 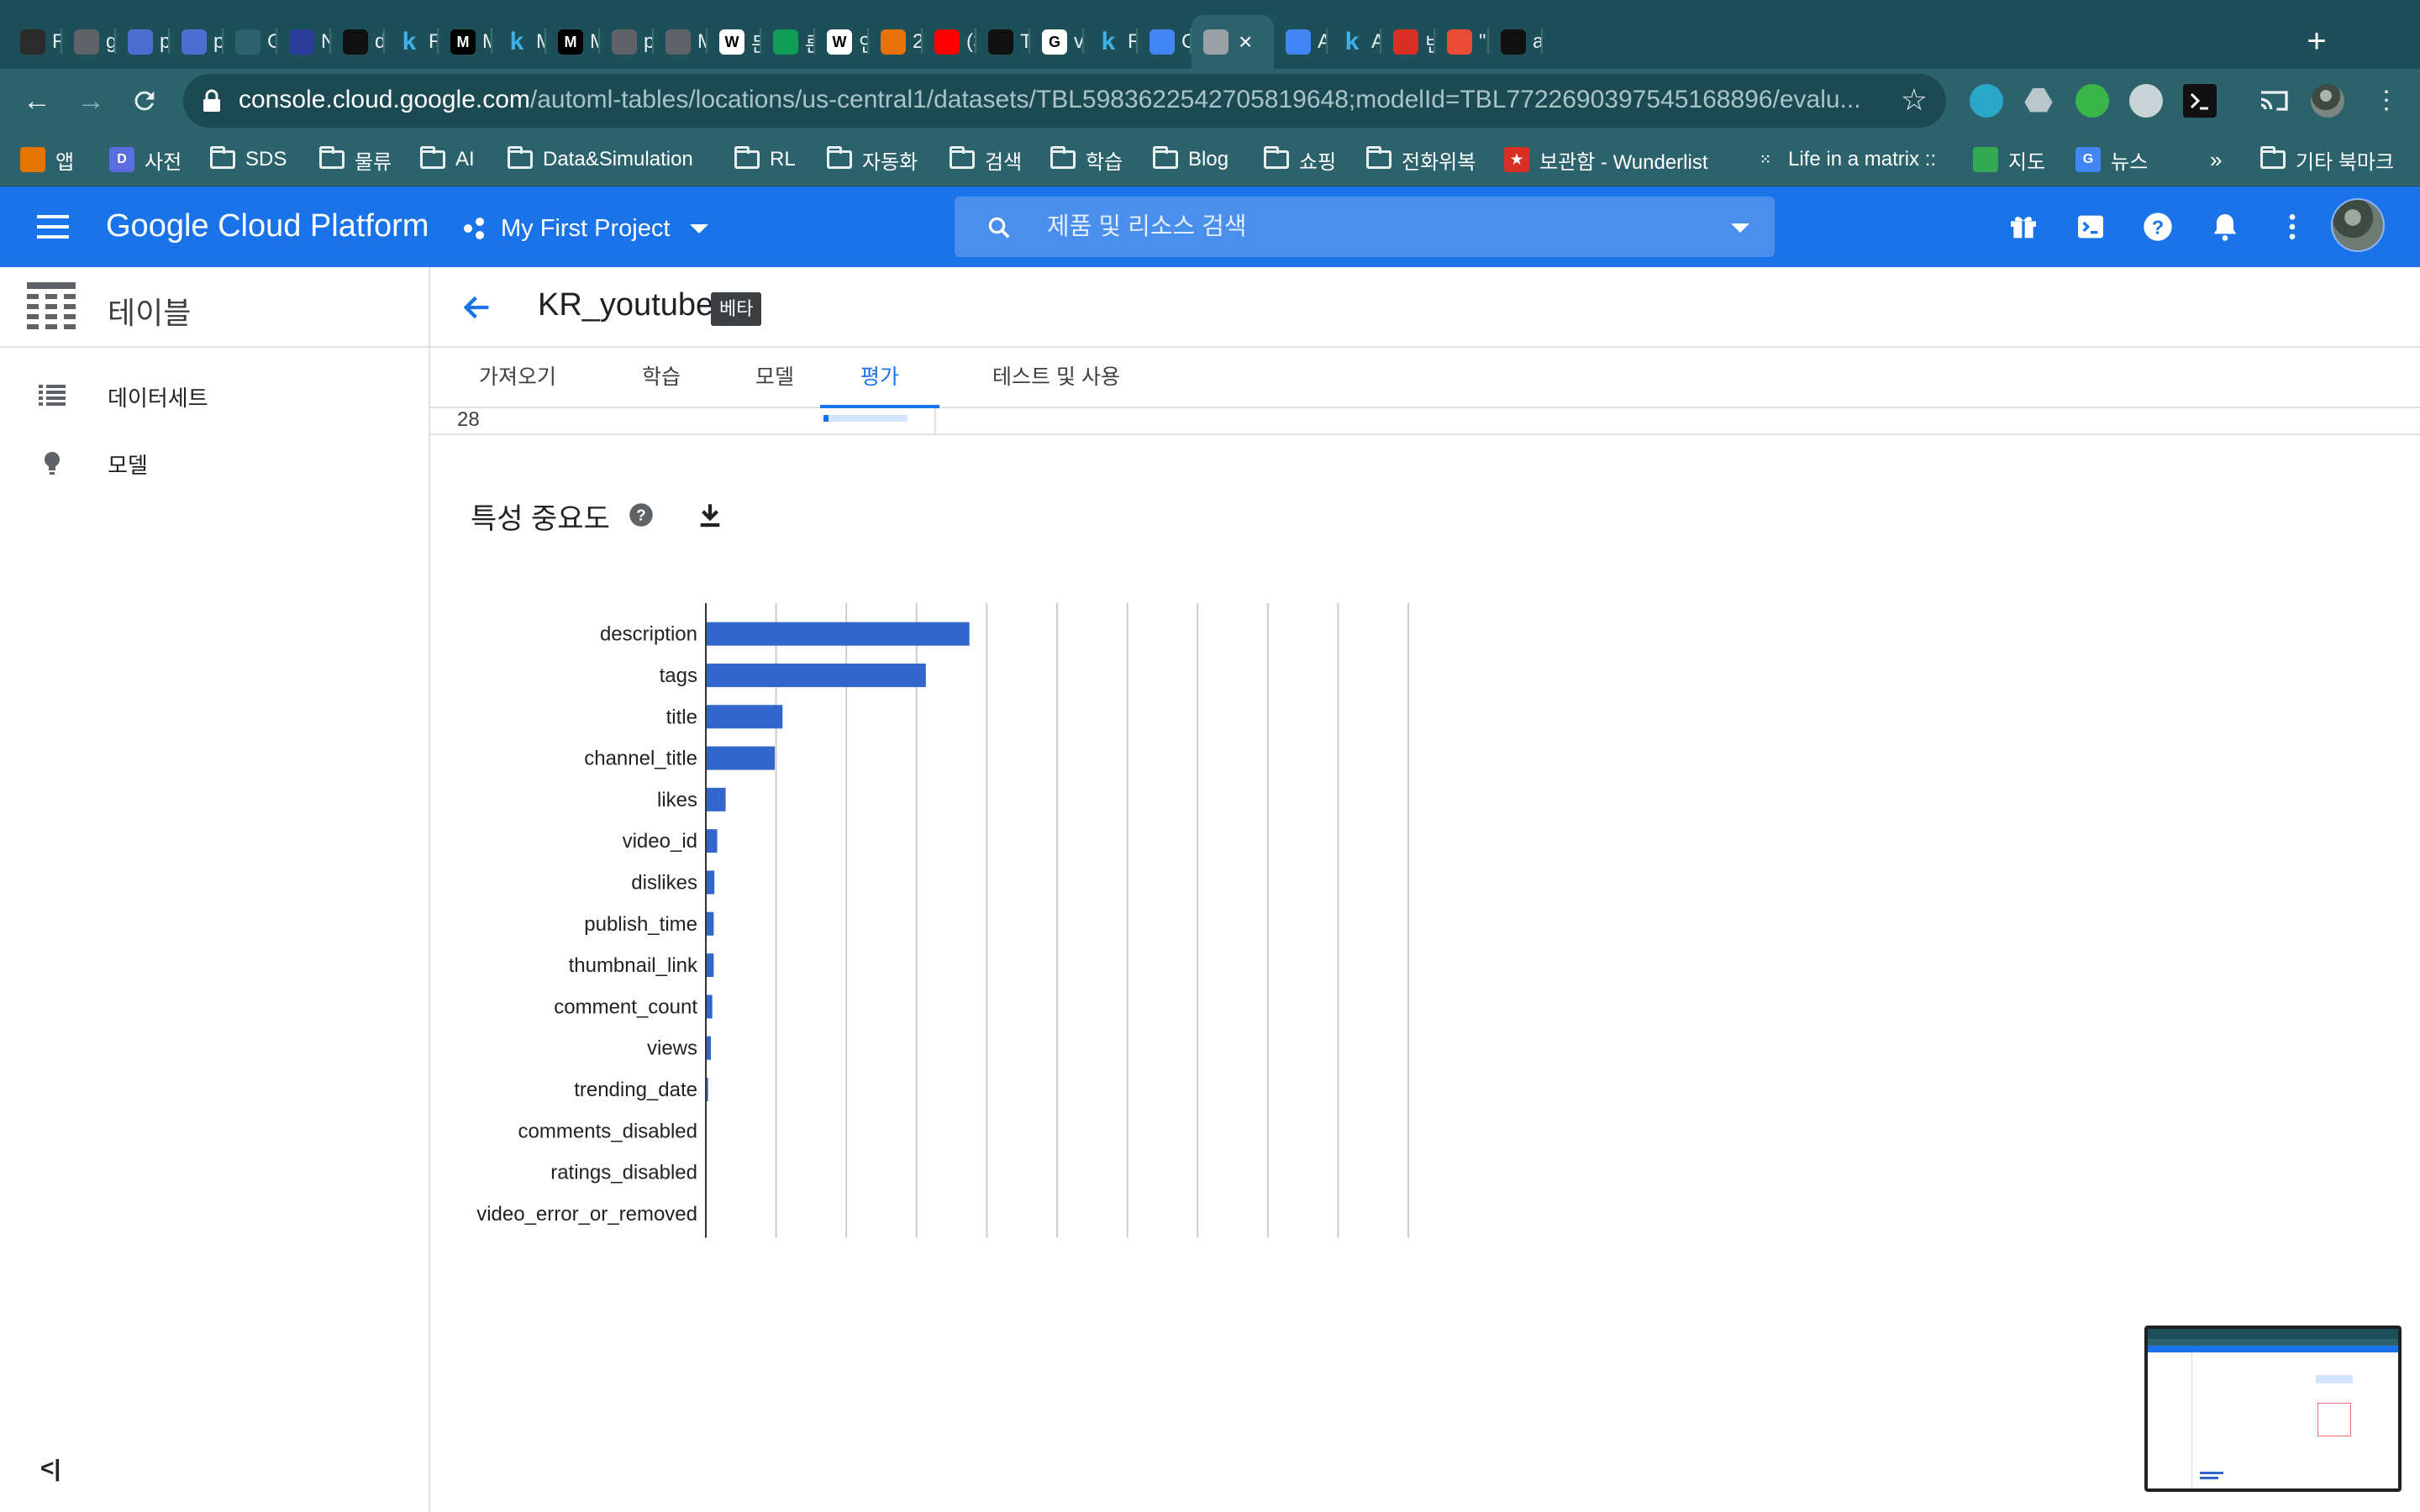 What do you see at coordinates (1740, 228) in the screenshot?
I see `search-dropdown-icon` at bounding box center [1740, 228].